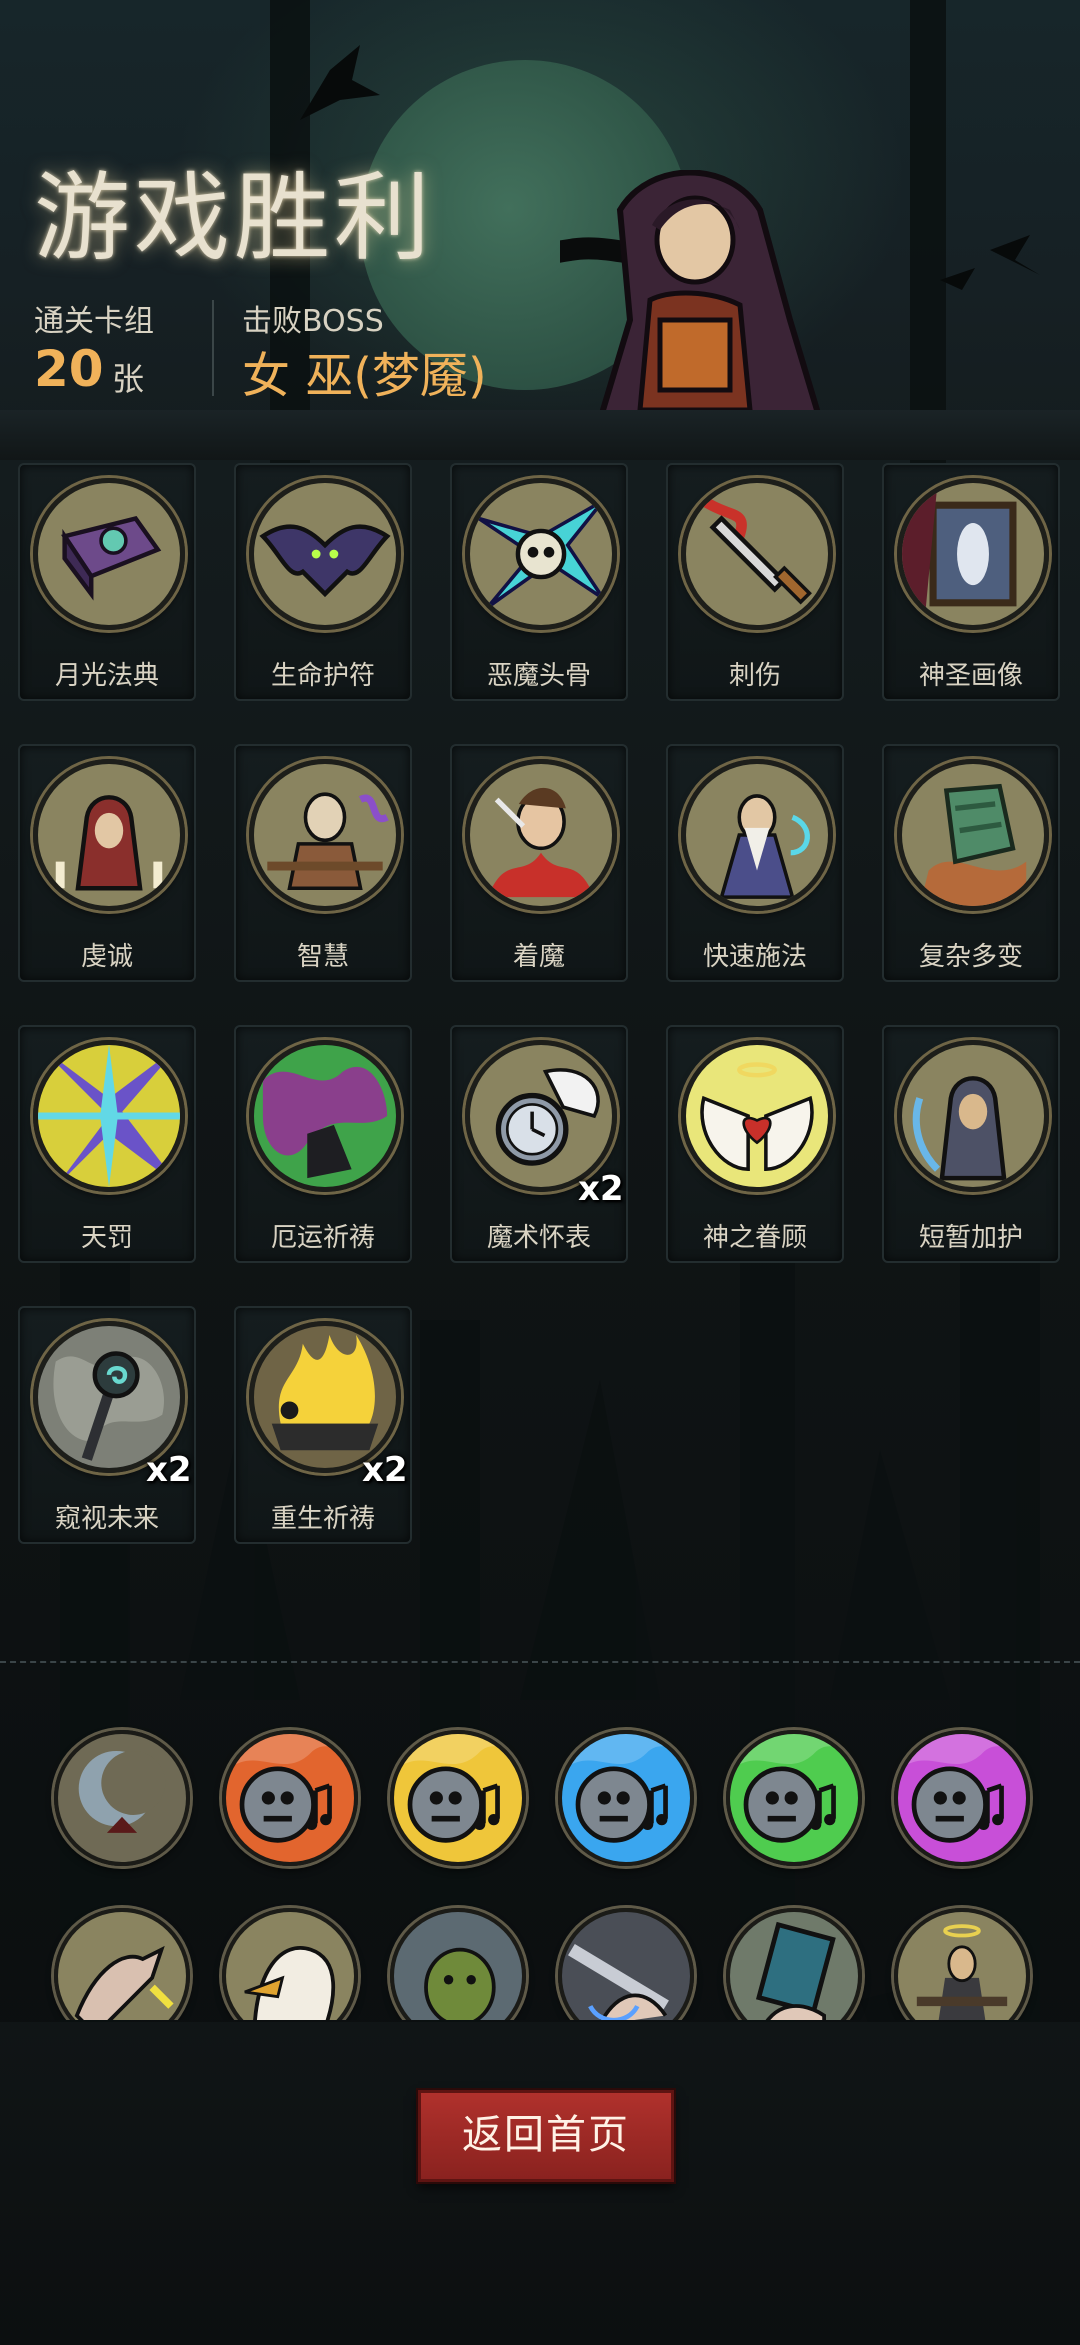 The width and height of the screenshot is (1080, 2345). I want to click on card-item: 着魔, so click(539, 863).